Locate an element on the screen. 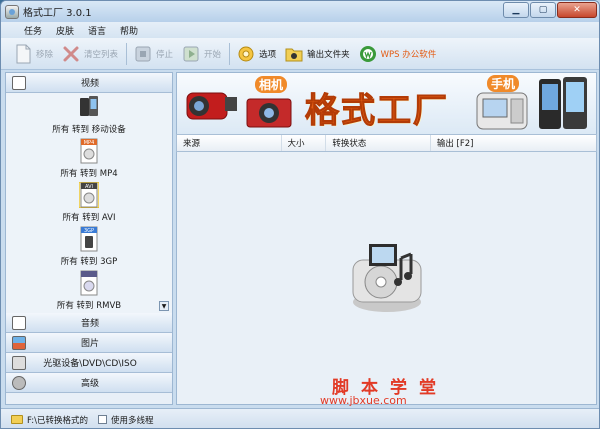 This screenshot has height=429, width=600. category-advanced: 高级 is located at coordinates (89, 383).